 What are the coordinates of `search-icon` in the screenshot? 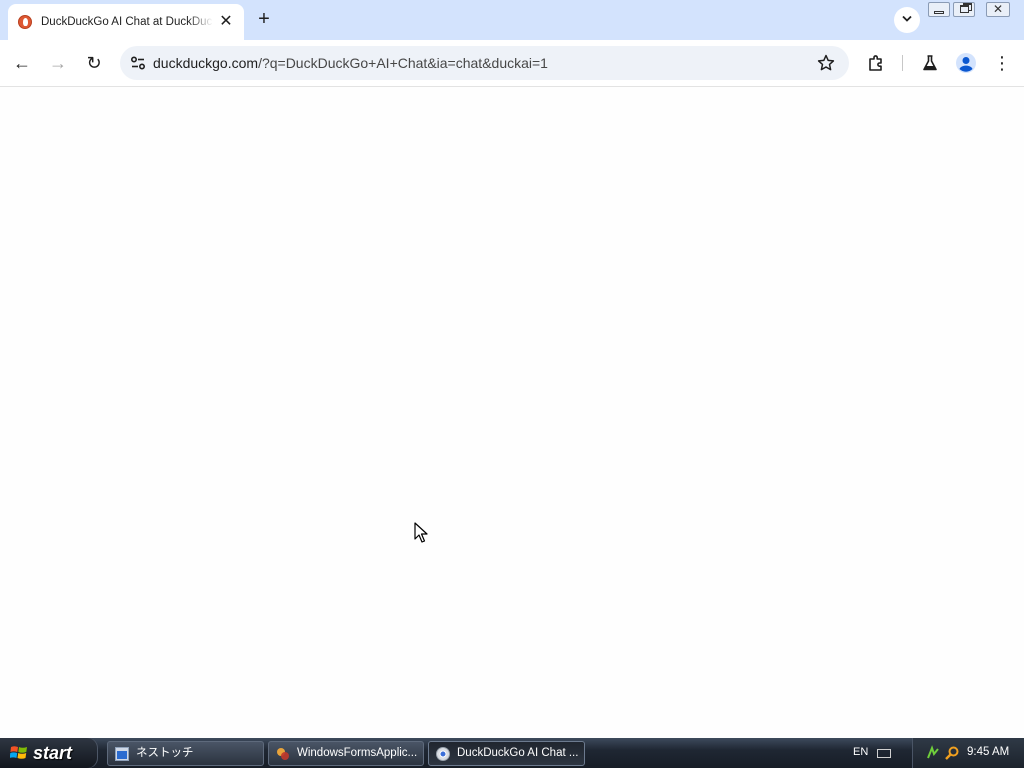 It's located at (952, 753).